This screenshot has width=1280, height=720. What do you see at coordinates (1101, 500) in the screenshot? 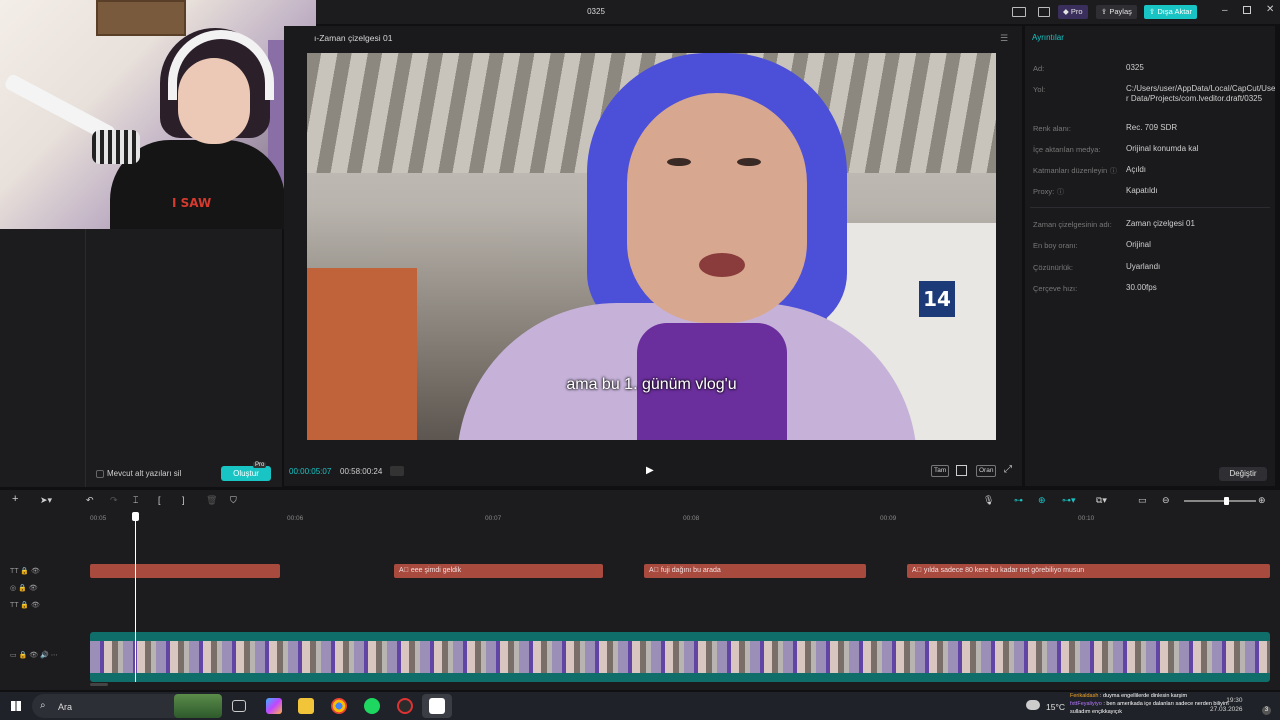
I see `preview-axis-icon: ⧉▾` at bounding box center [1101, 500].